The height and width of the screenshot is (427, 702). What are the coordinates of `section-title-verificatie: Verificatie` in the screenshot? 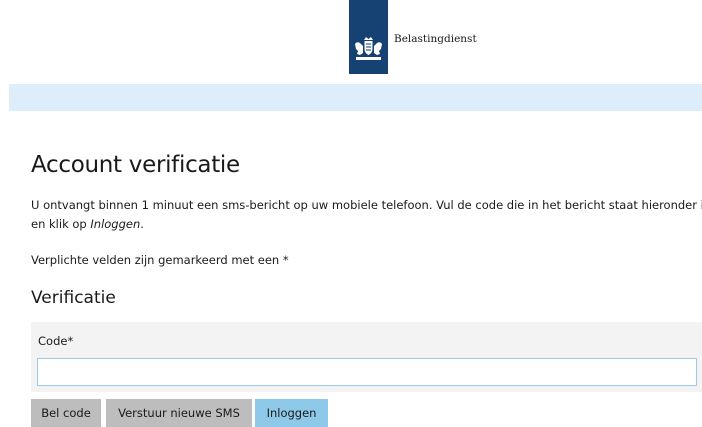 It's located at (73, 298).